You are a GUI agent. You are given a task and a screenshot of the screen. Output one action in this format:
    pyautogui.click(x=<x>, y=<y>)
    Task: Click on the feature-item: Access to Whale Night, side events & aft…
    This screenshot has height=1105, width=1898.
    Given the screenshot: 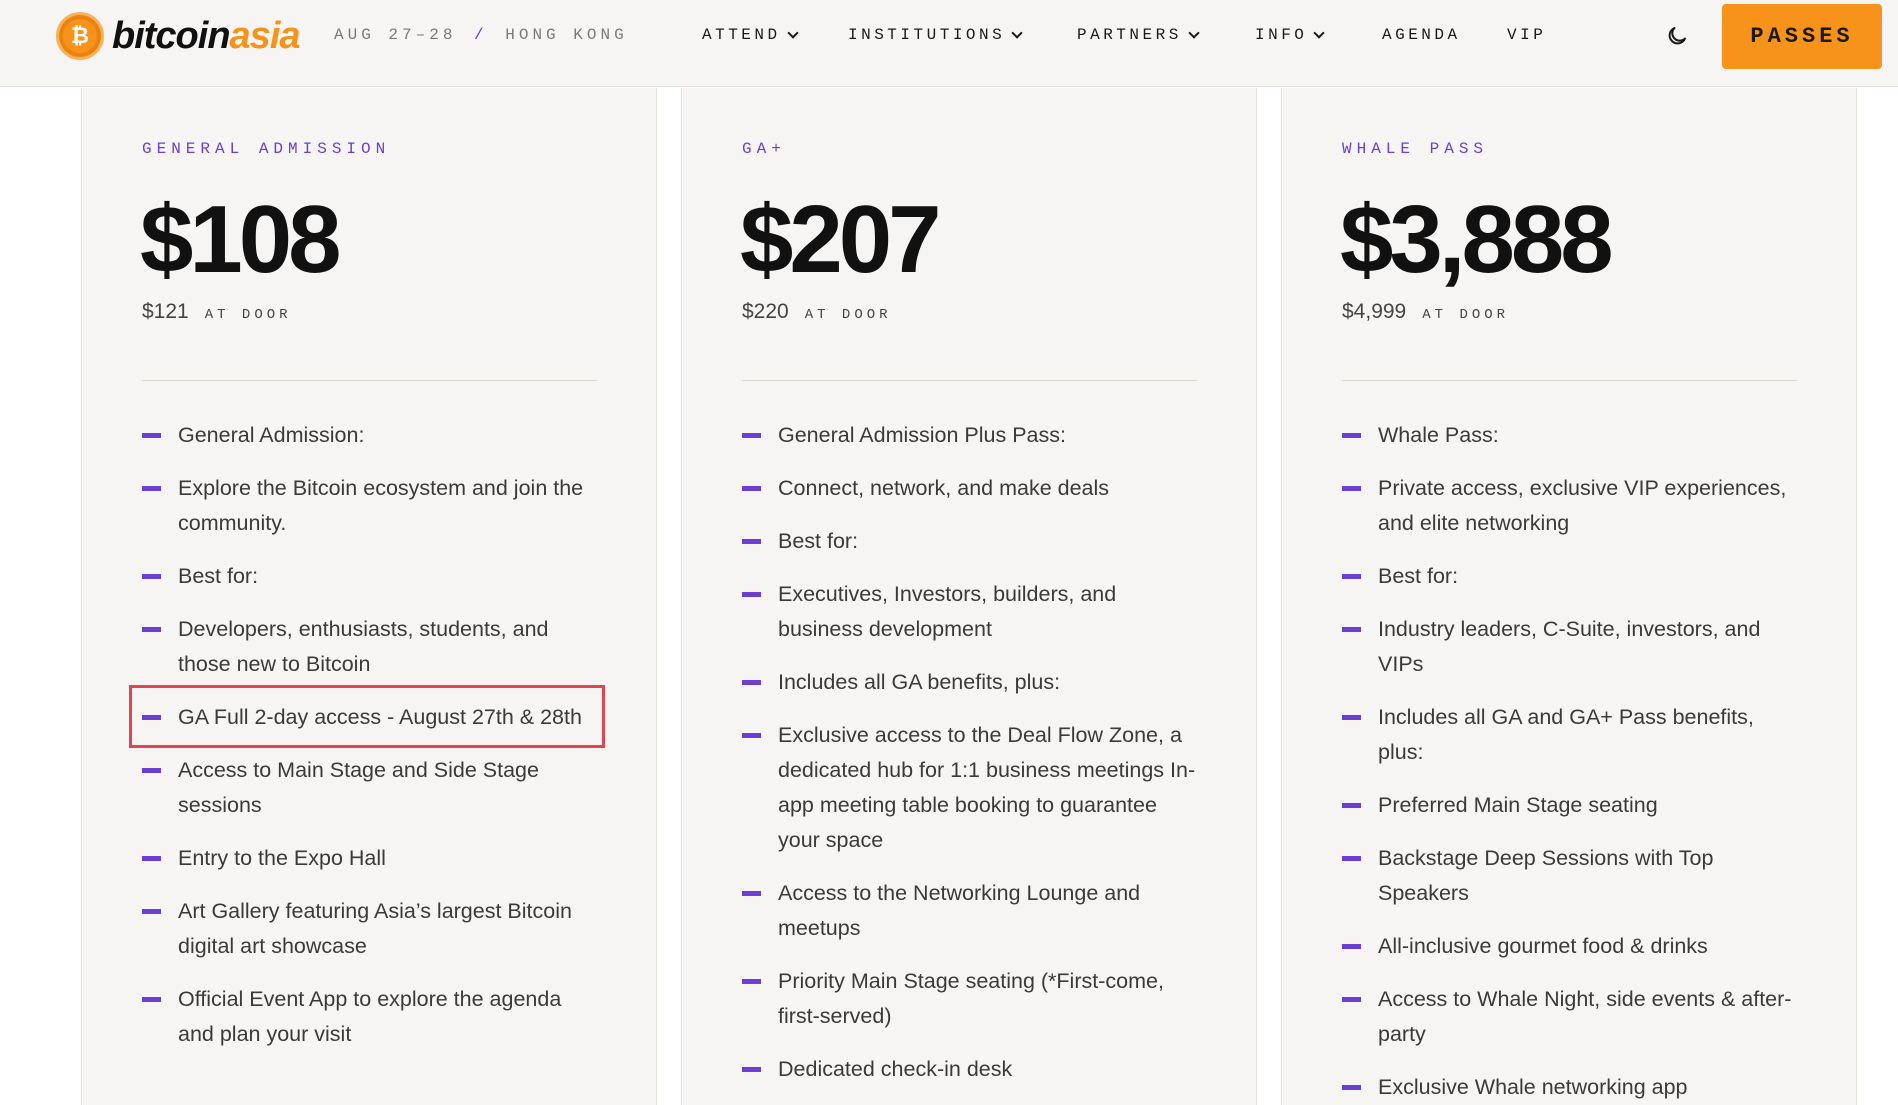 What is the action you would take?
    pyautogui.click(x=1572, y=1017)
    